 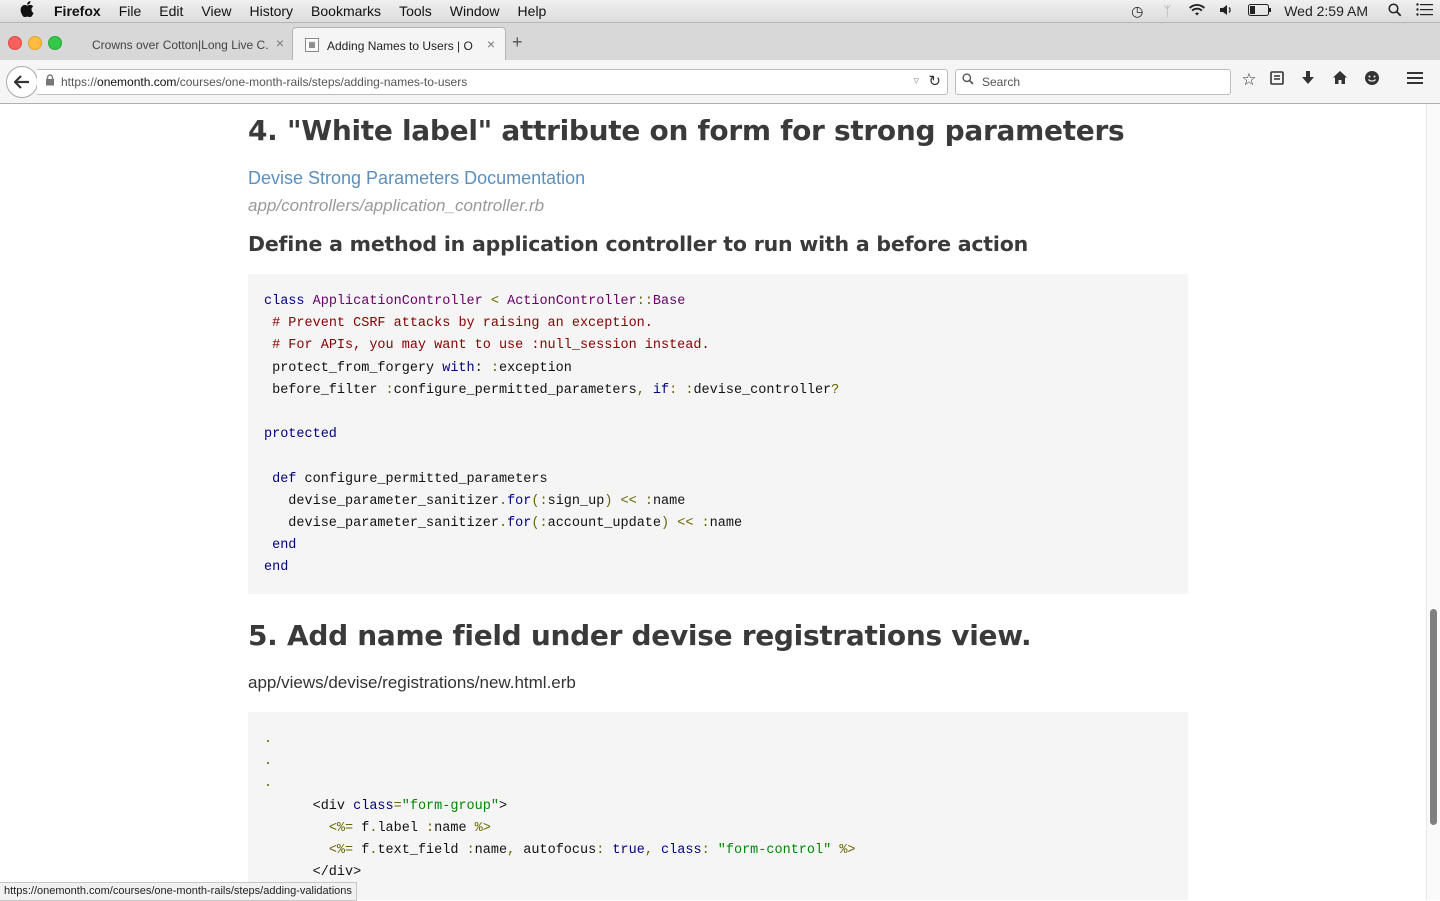 I want to click on devise-strong-parameters-link: Devise Strong Parameters Documentation, so click(x=416, y=178).